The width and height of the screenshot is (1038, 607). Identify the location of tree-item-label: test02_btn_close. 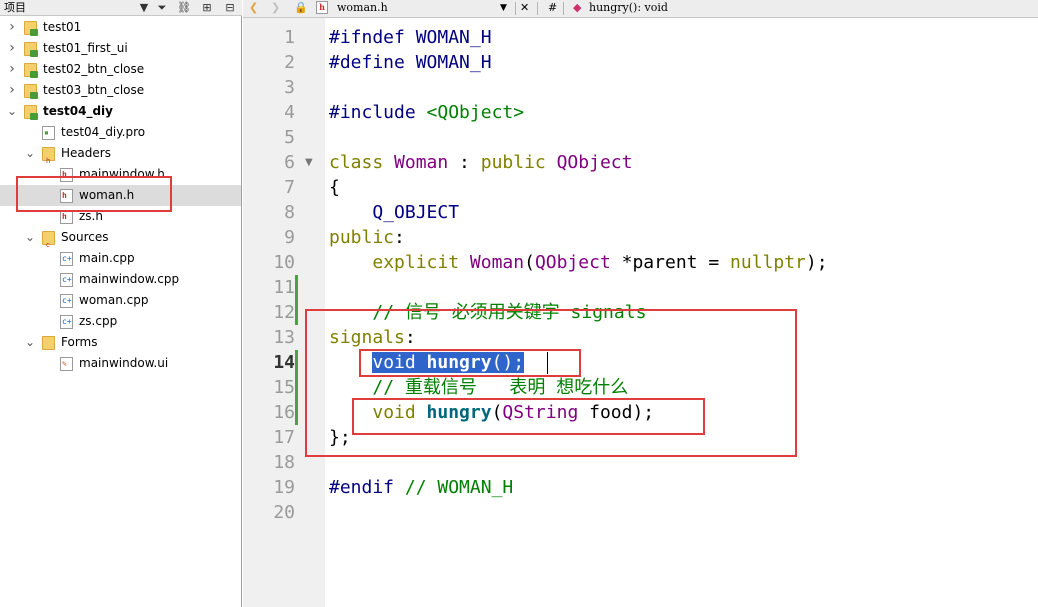
(94, 69).